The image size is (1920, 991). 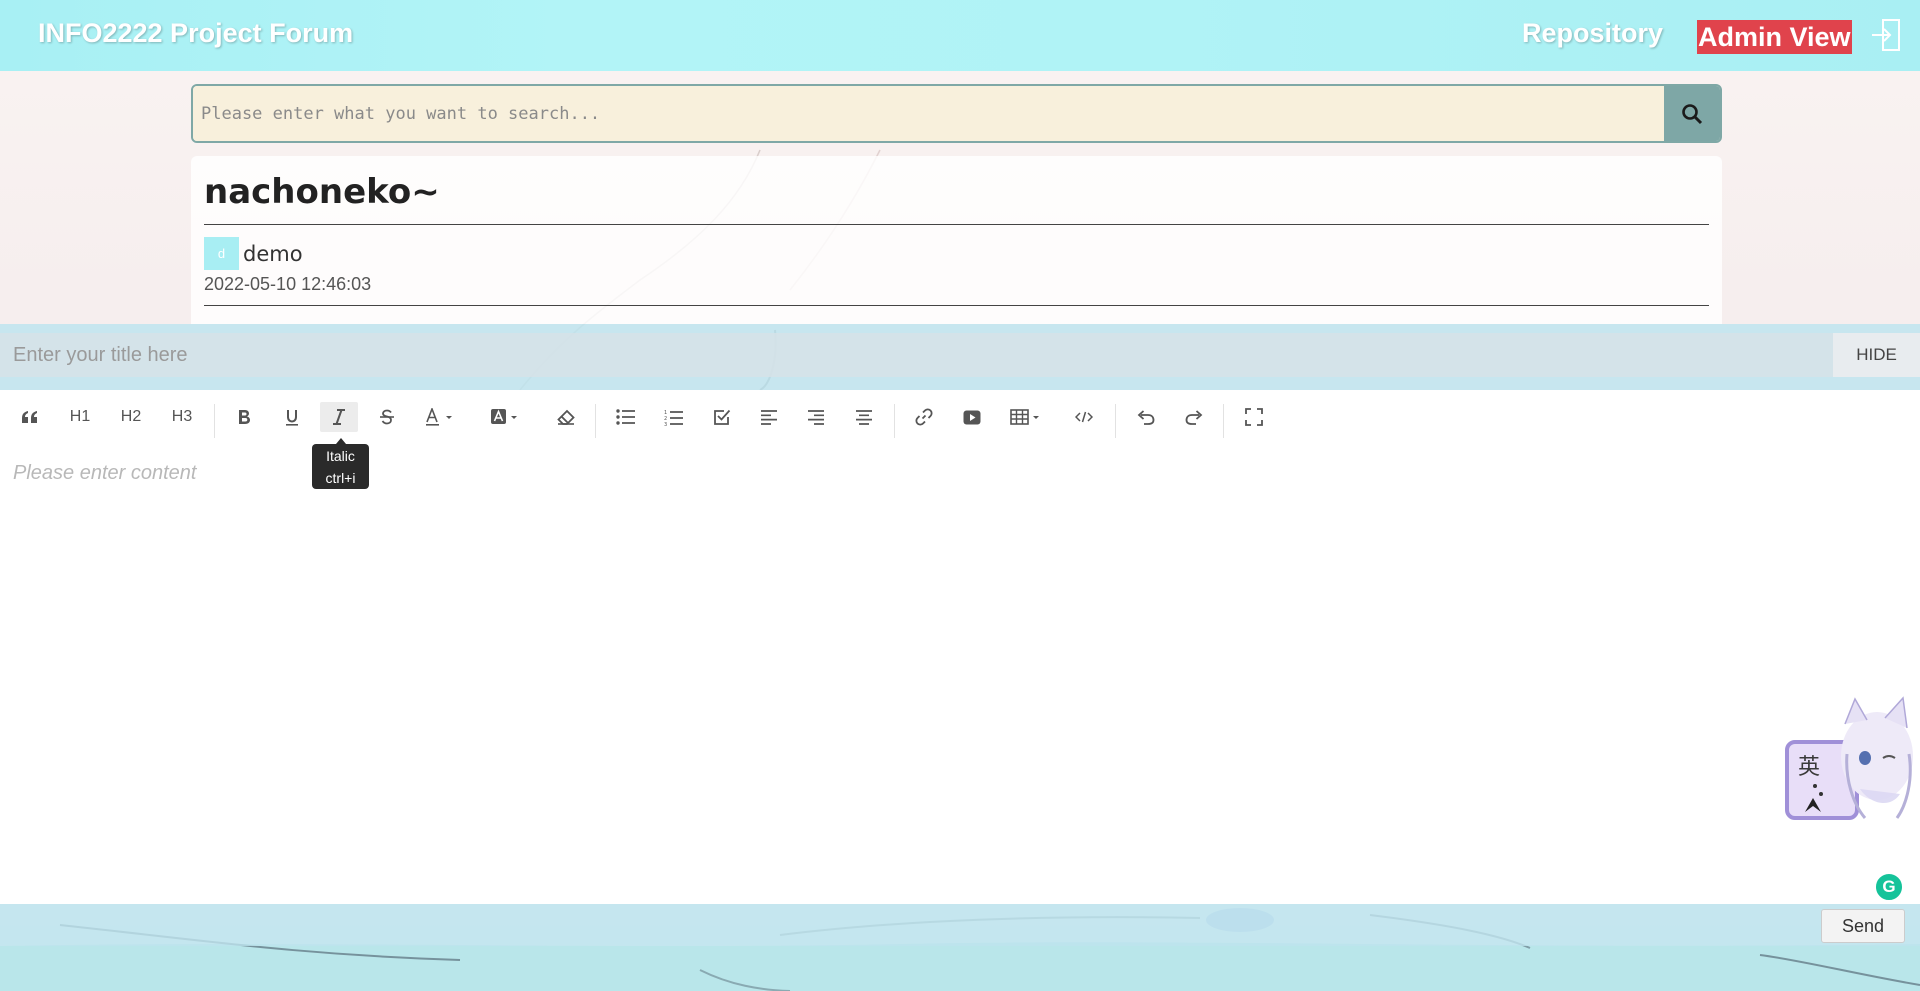 I want to click on align-right-button, so click(x=816, y=417).